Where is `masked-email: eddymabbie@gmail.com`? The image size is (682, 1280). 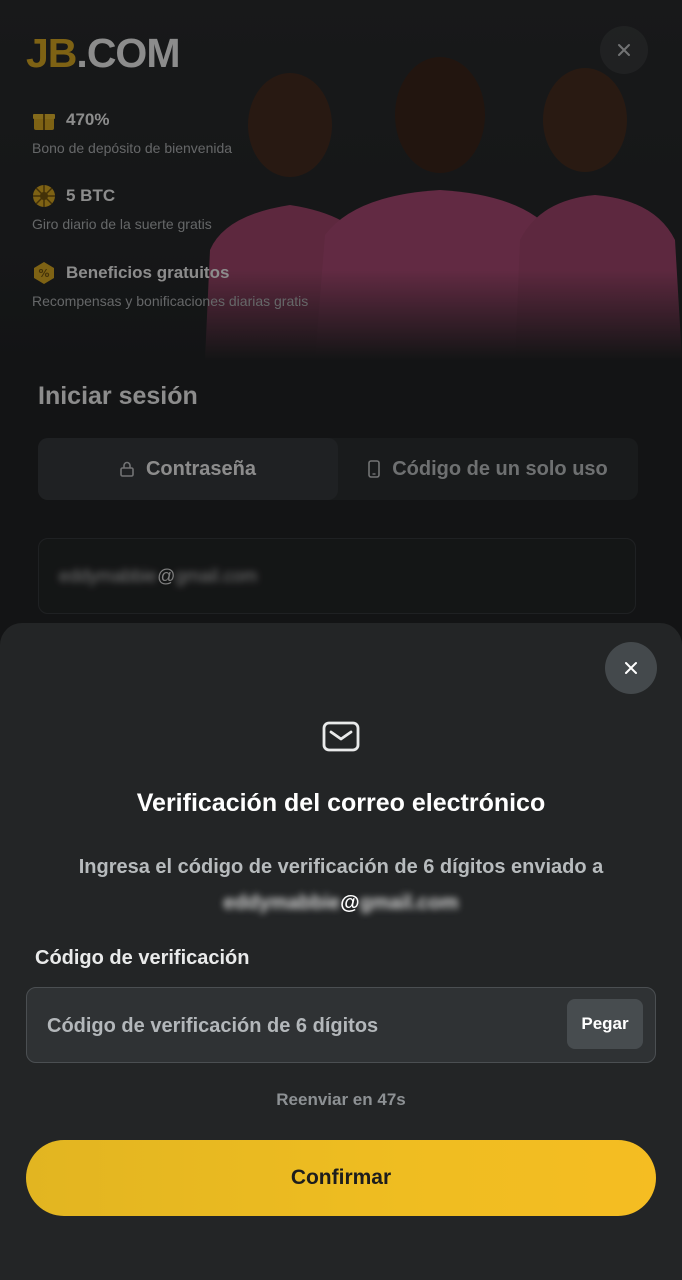 masked-email: eddymabbie@gmail.com is located at coordinates (341, 903).